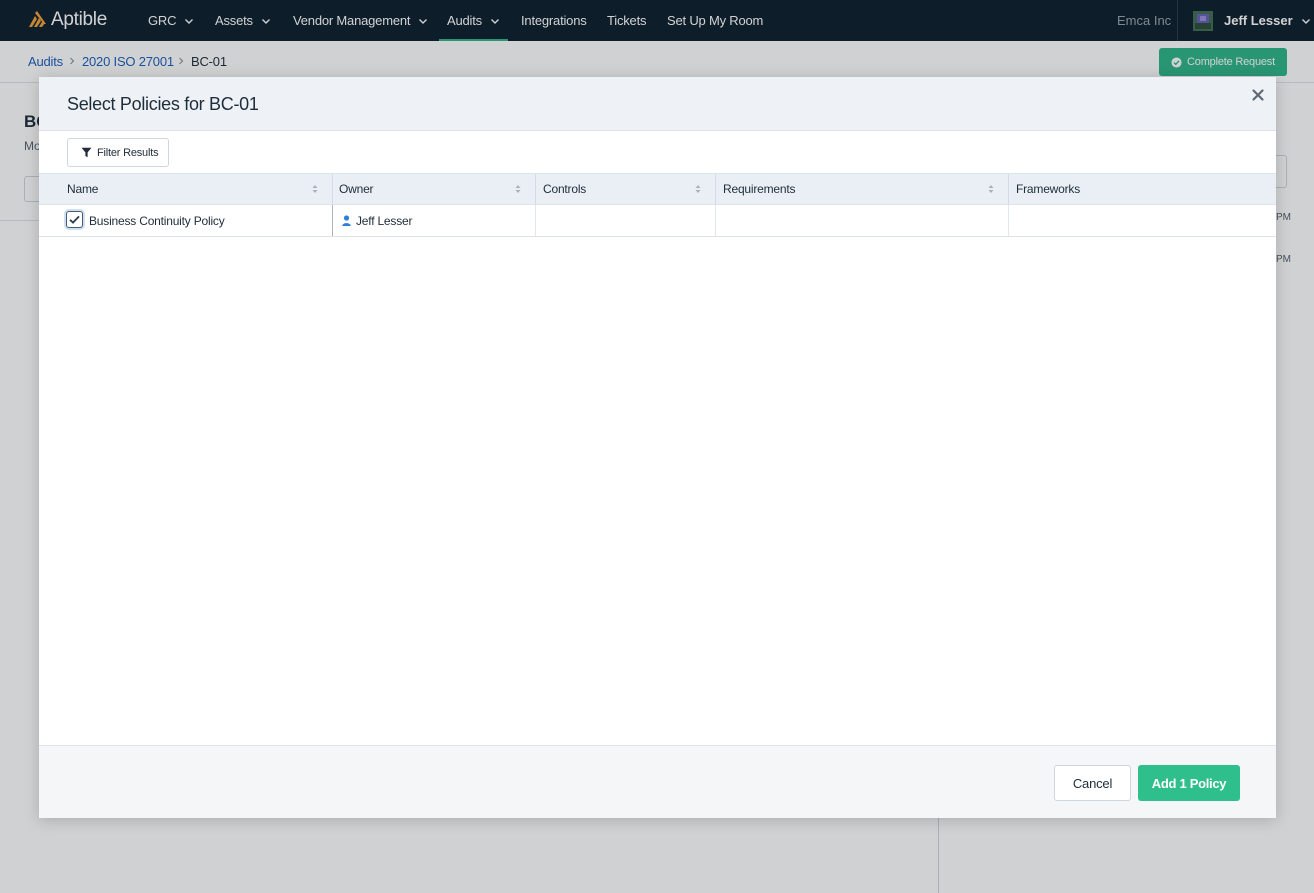 The width and height of the screenshot is (1314, 893). Describe the element at coordinates (657, 781) in the screenshot. I see `modal-footer: Cancel Add 1 Policy` at that location.